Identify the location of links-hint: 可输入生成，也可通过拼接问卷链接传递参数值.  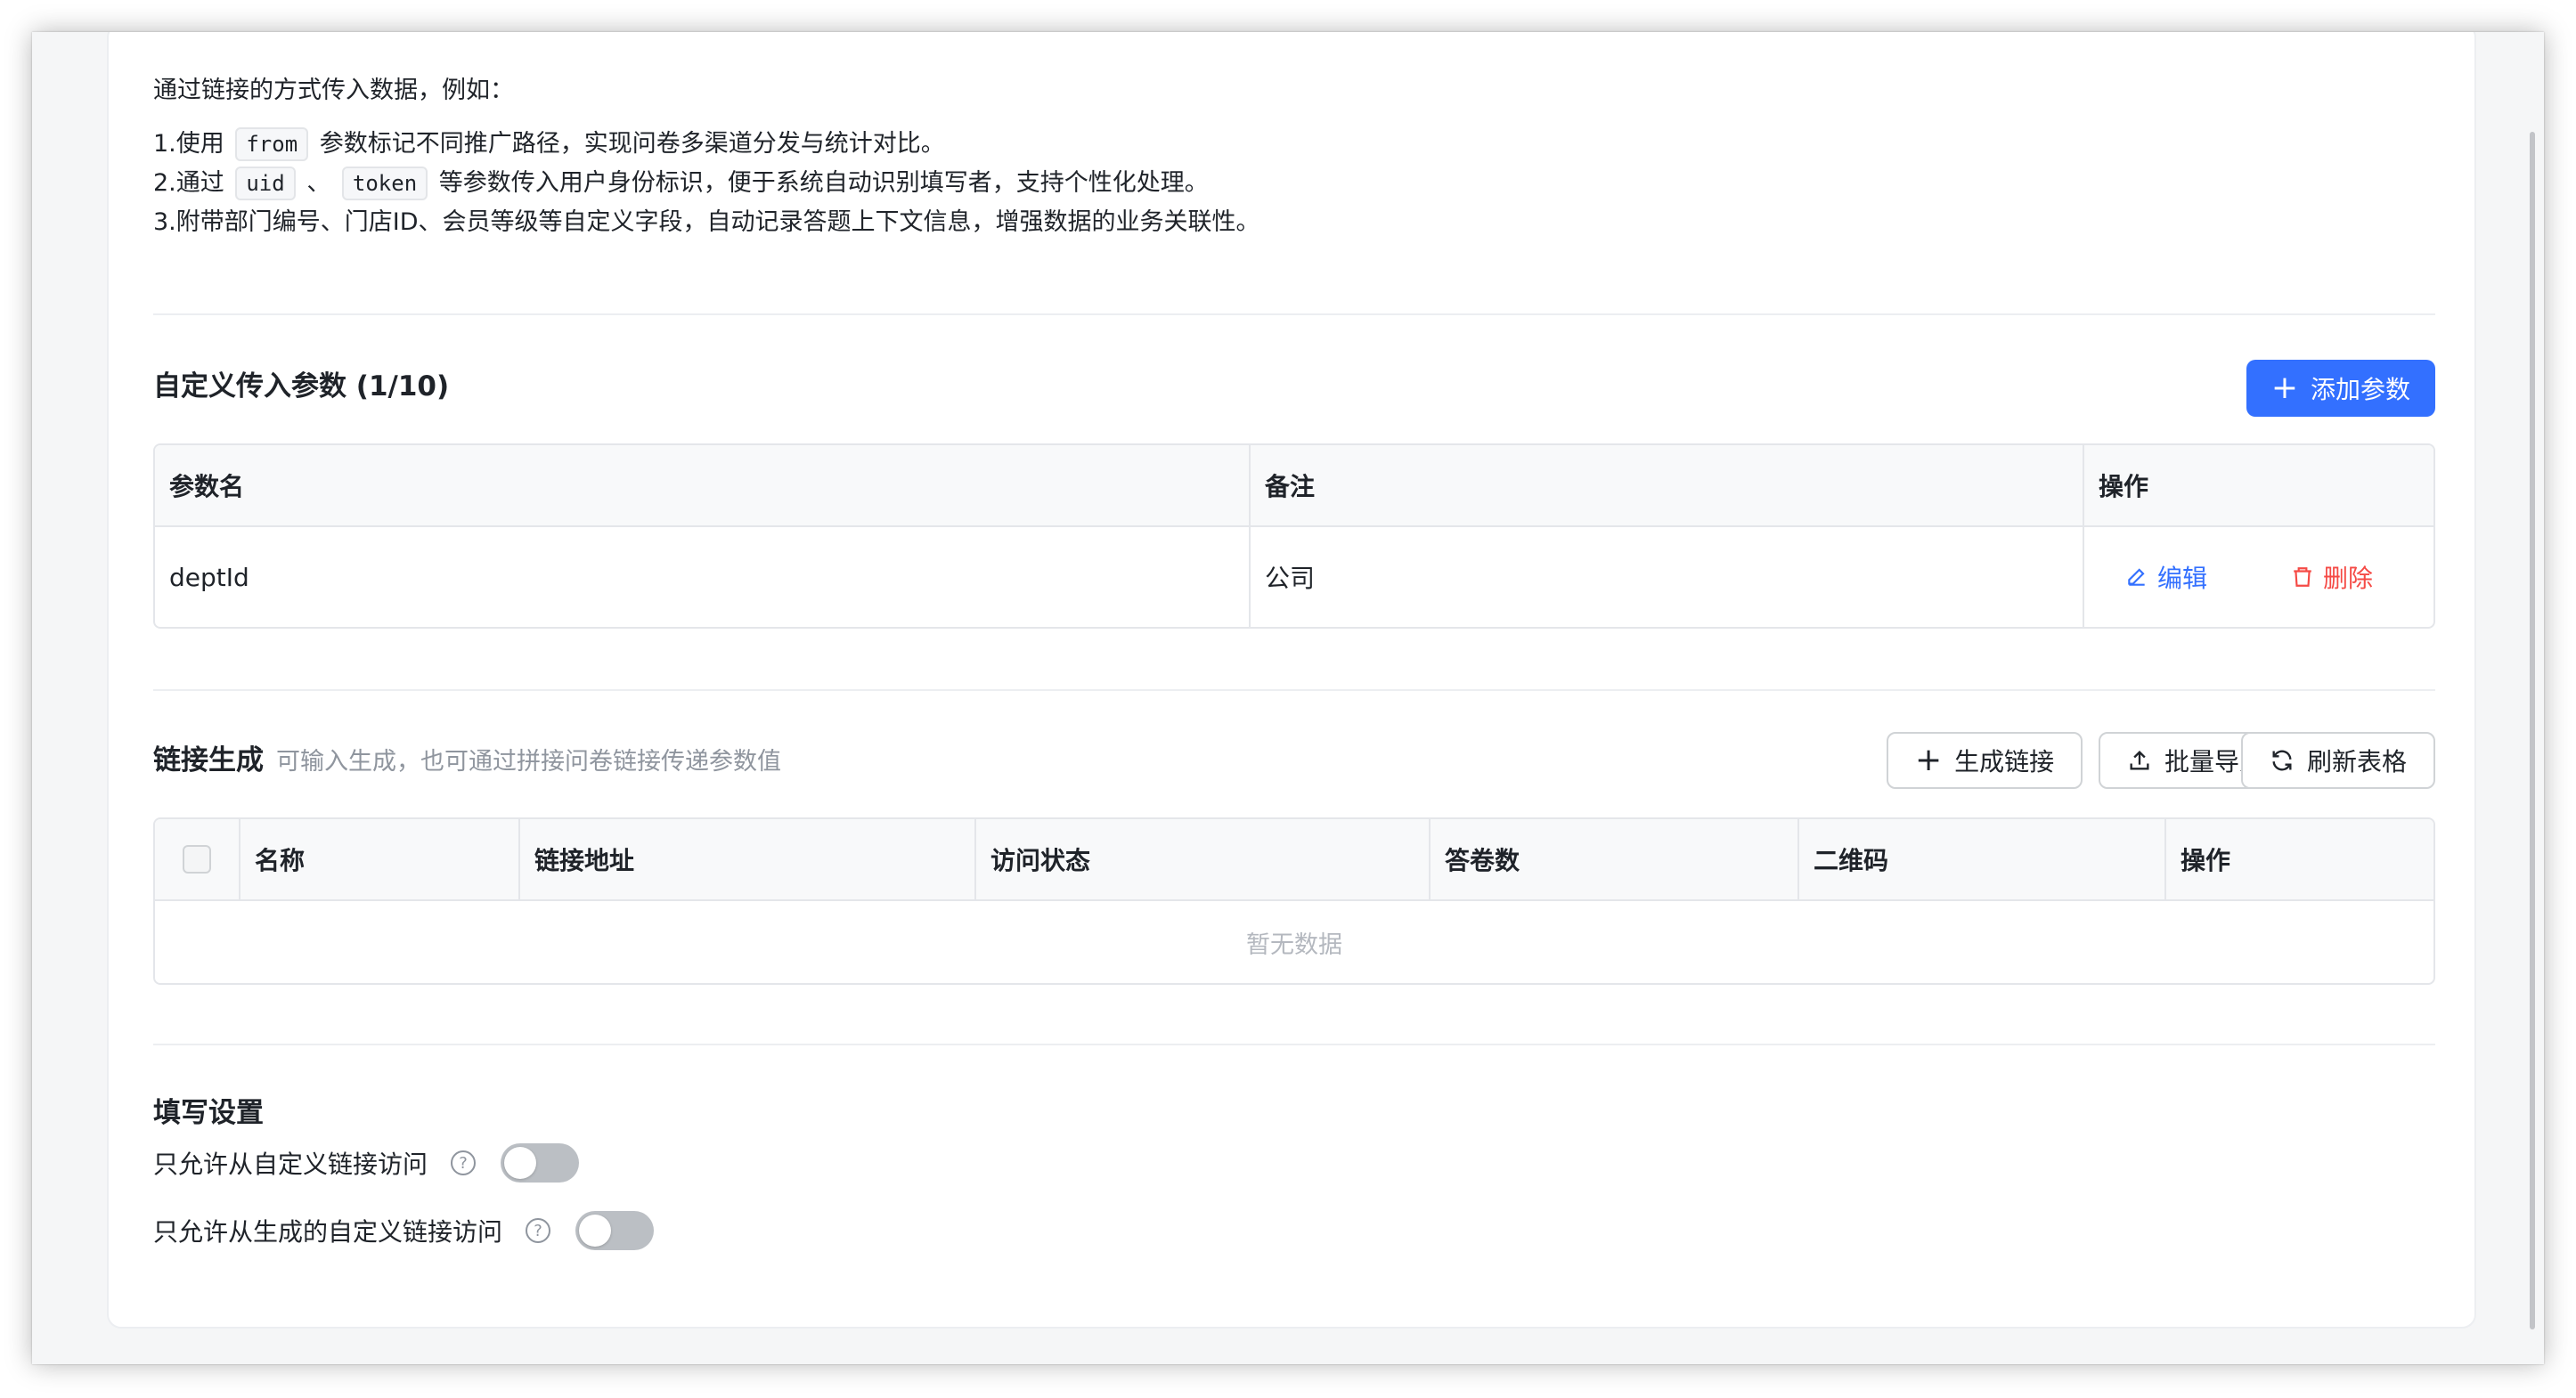
(529, 762).